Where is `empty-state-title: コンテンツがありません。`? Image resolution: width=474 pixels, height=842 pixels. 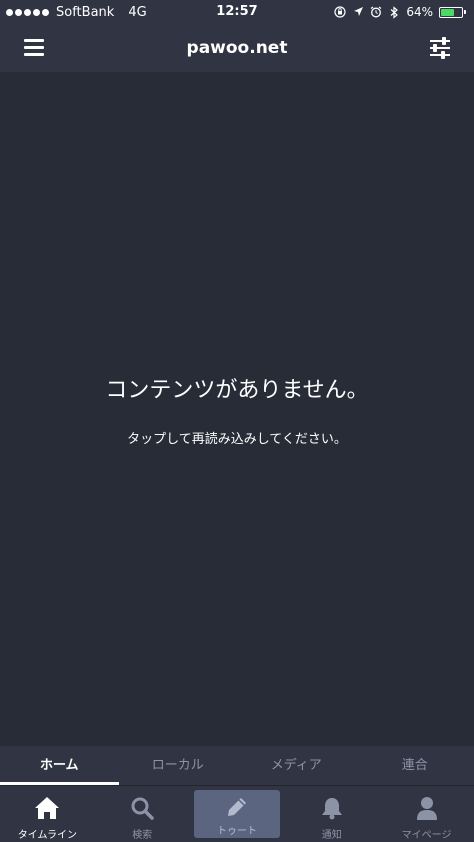 empty-state-title: コンテンツがありません。 is located at coordinates (237, 390).